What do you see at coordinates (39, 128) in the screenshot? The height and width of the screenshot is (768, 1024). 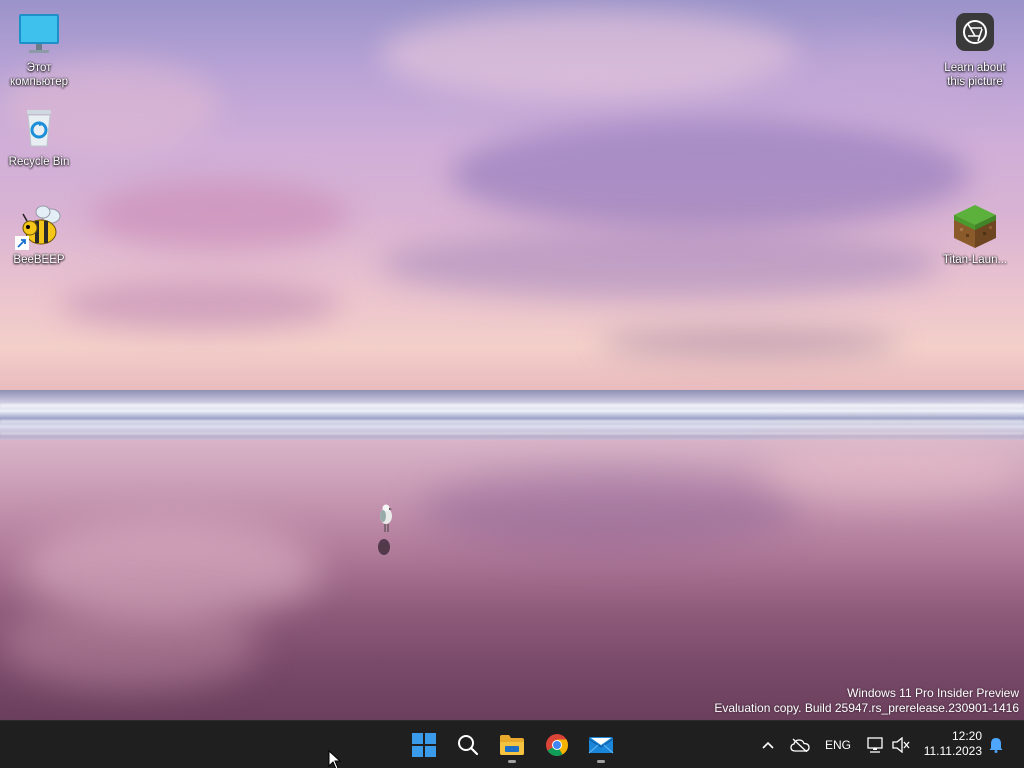 I see `recycle-bin-icon` at bounding box center [39, 128].